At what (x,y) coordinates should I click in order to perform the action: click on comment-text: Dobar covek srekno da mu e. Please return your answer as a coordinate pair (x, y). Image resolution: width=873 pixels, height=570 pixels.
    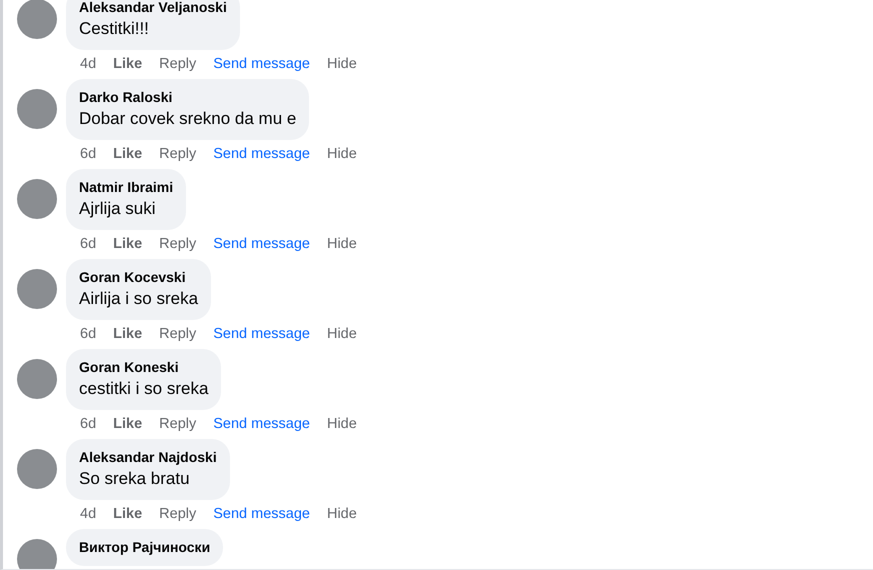
    Looking at the image, I should click on (187, 119).